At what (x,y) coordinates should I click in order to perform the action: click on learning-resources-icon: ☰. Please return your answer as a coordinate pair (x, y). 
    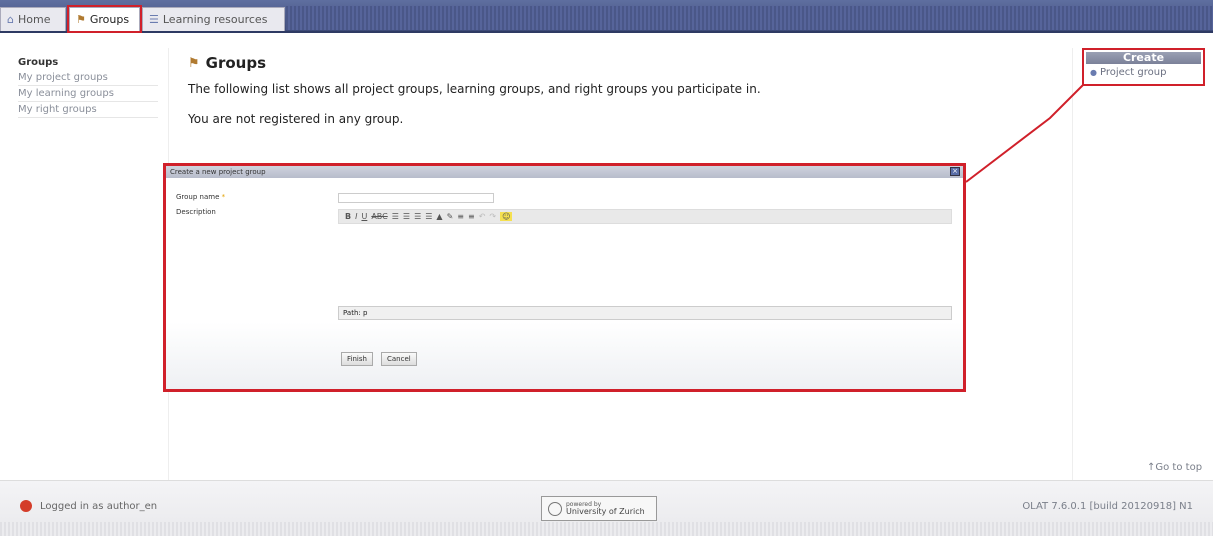
    Looking at the image, I should click on (154, 19).